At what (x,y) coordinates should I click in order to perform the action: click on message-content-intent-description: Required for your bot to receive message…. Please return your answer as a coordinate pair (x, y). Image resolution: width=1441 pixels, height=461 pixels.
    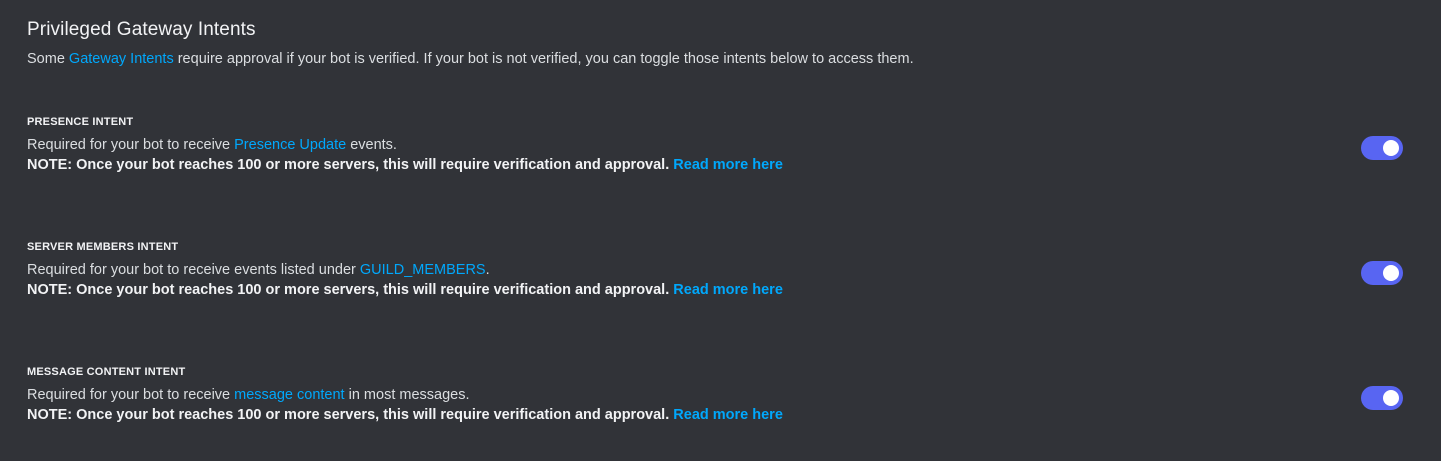
    Looking at the image, I should click on (248, 395).